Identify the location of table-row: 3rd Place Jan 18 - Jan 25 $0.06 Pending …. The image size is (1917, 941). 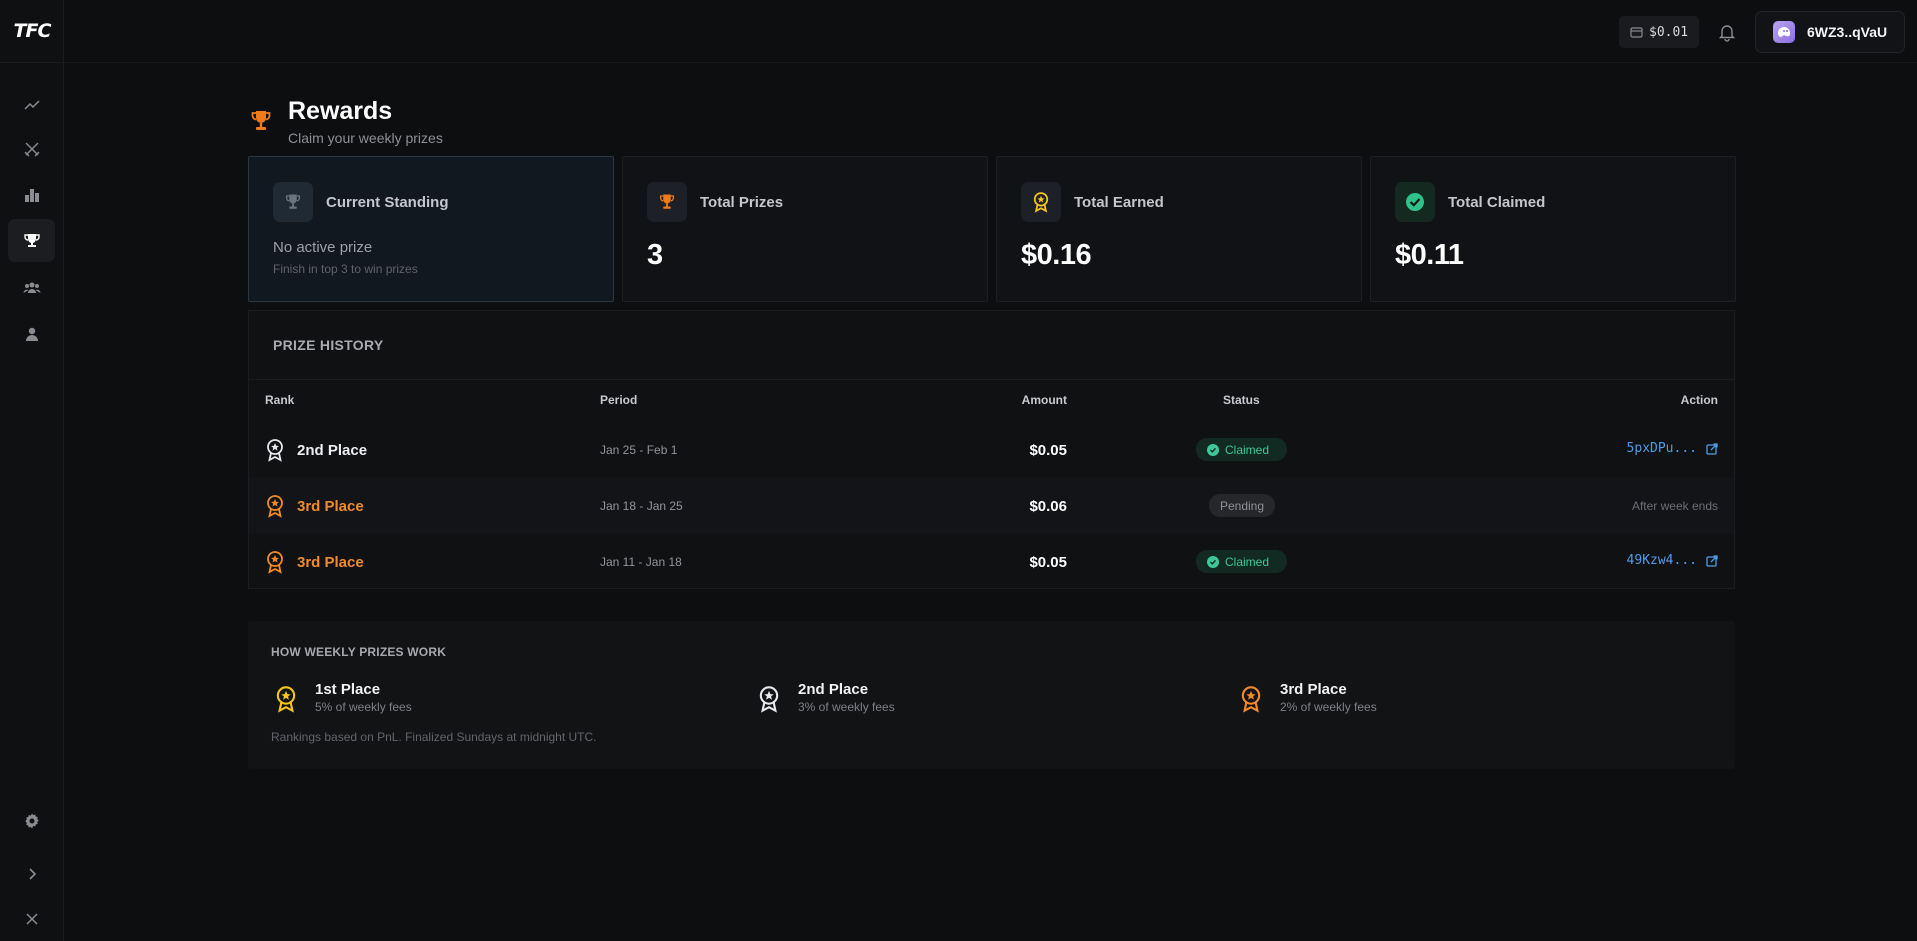
(991, 506).